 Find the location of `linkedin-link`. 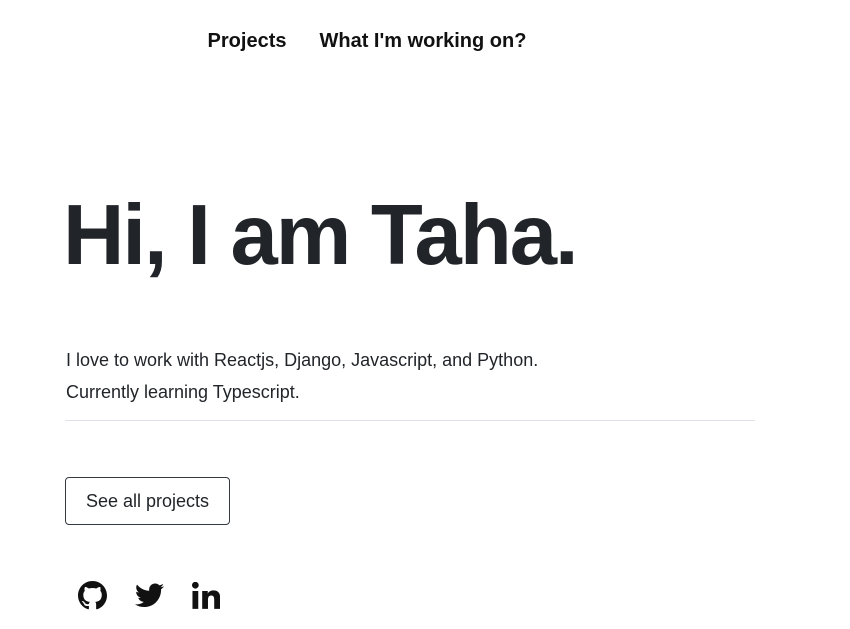

linkedin-link is located at coordinates (220, 595).